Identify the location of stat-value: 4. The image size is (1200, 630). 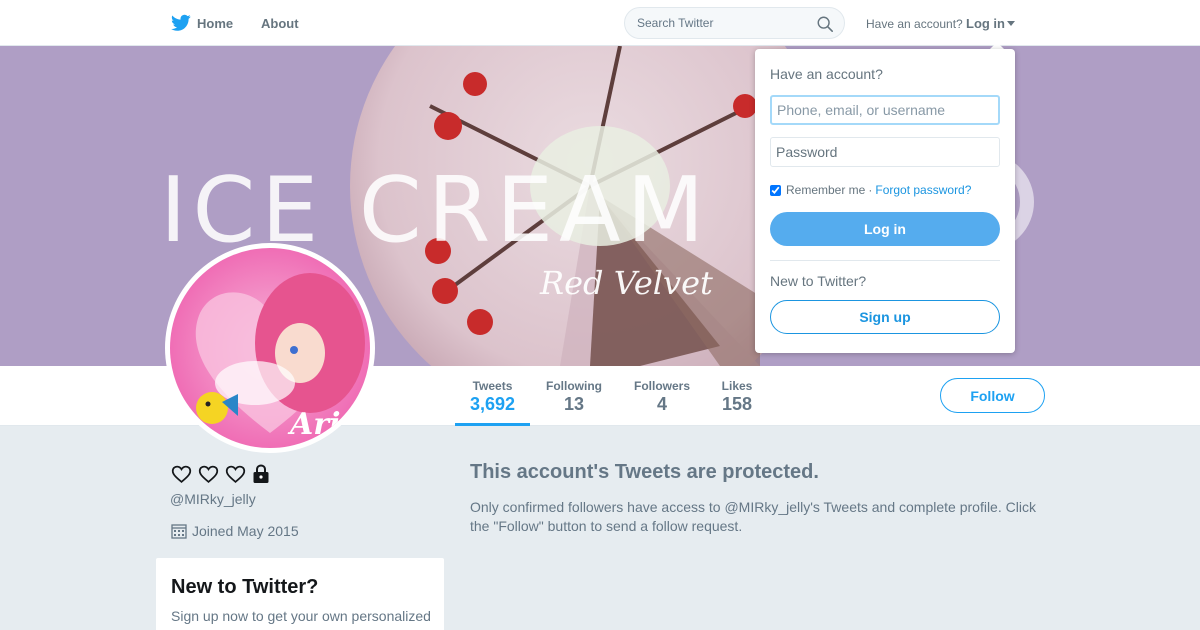
(661, 404).